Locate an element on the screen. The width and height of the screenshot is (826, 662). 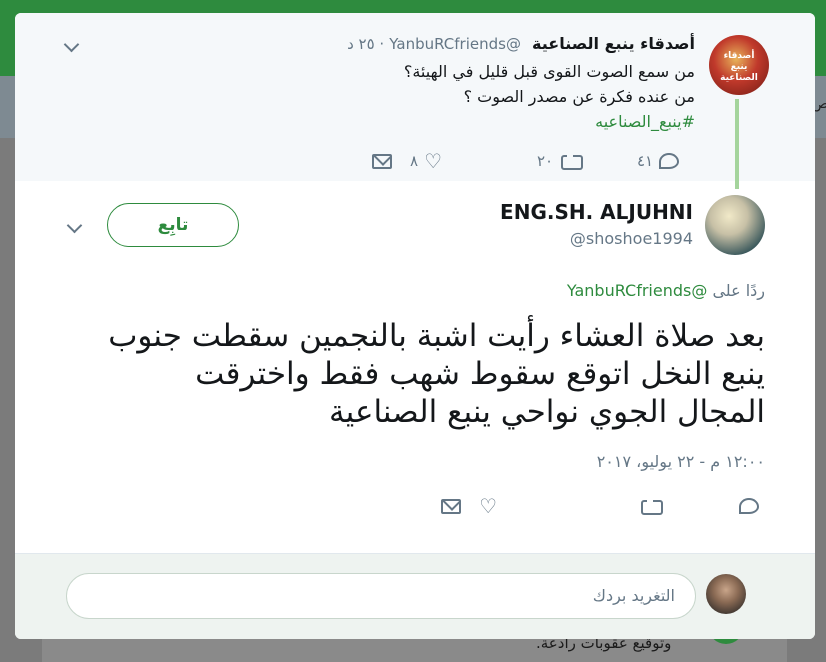
author-avatar is located at coordinates (735, 225).